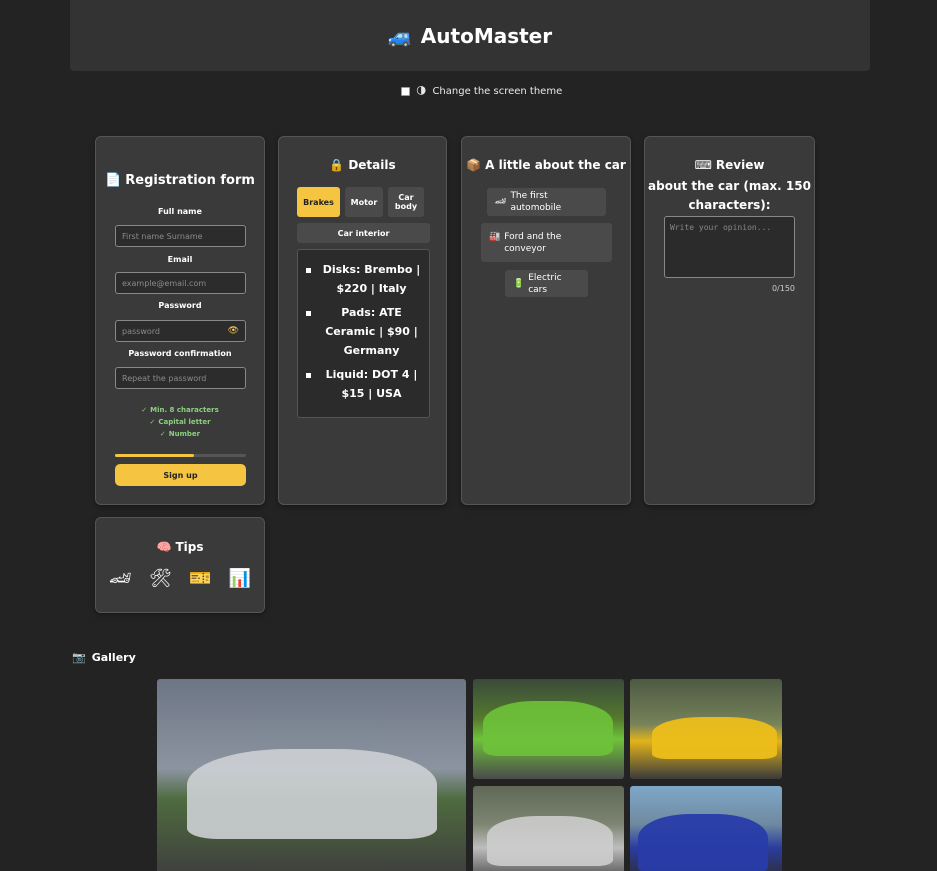 The height and width of the screenshot is (871, 937). I want to click on requirement-item: ✓ Number, so click(180, 434).